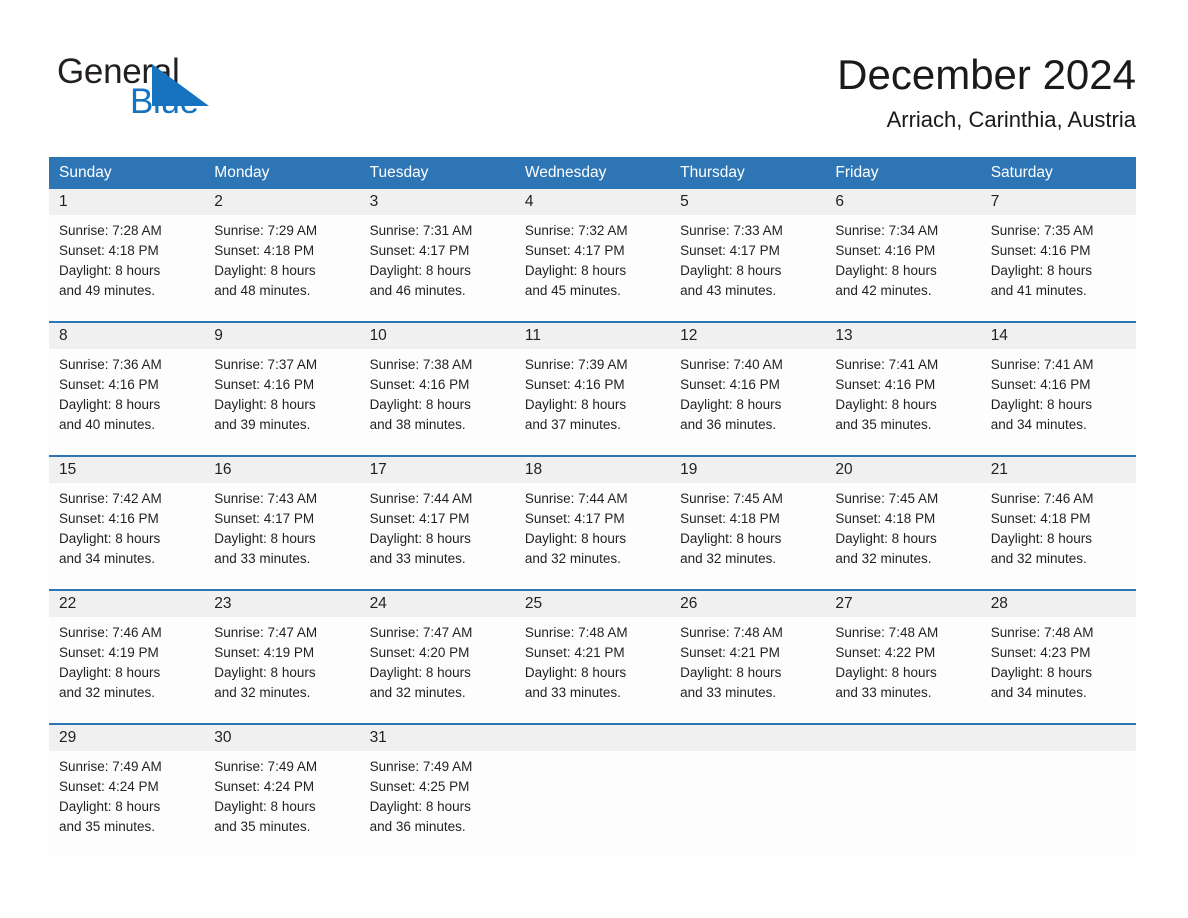 This screenshot has width=1188, height=918. I want to click on day-number: 13, so click(902, 336).